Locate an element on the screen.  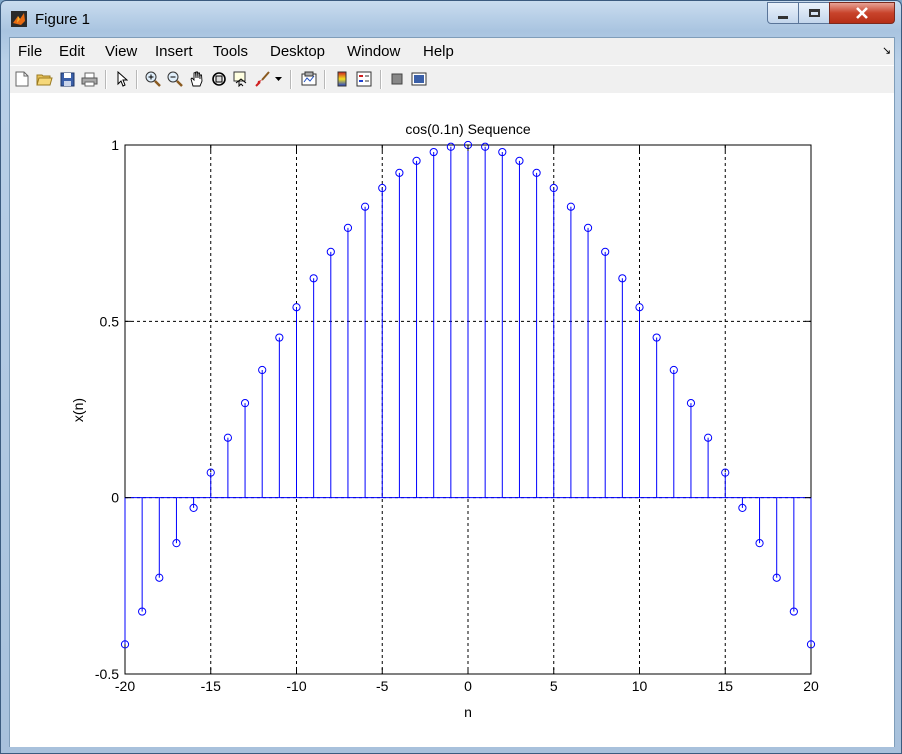
y-axis-label: x(n) is located at coordinates (78, 410).